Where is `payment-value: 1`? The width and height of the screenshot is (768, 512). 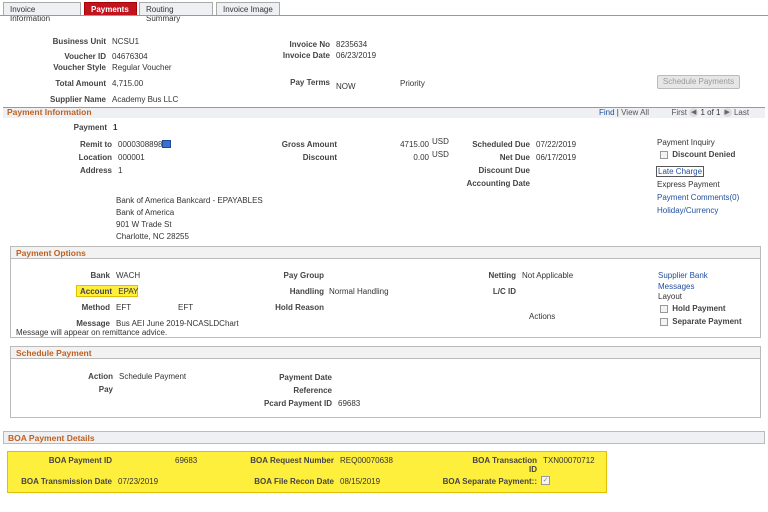 payment-value: 1 is located at coordinates (115, 127).